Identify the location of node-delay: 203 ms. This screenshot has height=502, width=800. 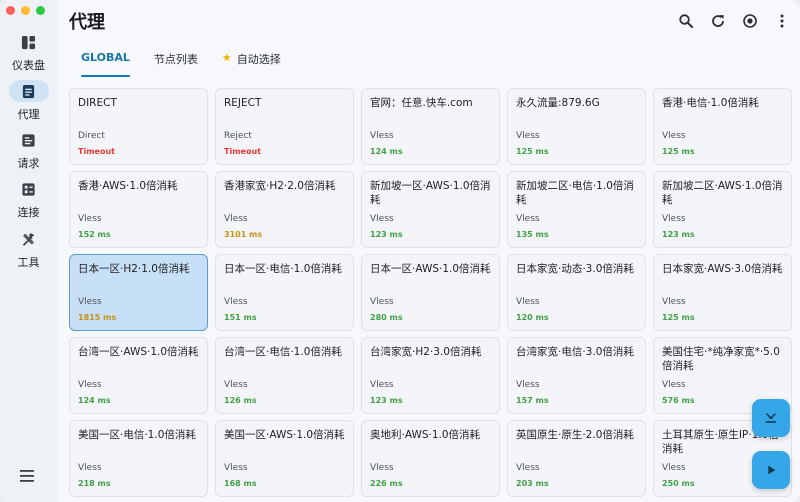
(532, 483).